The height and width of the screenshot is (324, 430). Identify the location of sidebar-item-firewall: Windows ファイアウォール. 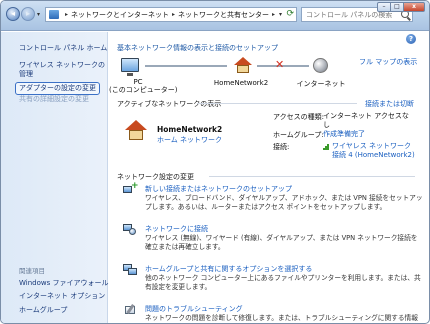
(63, 283).